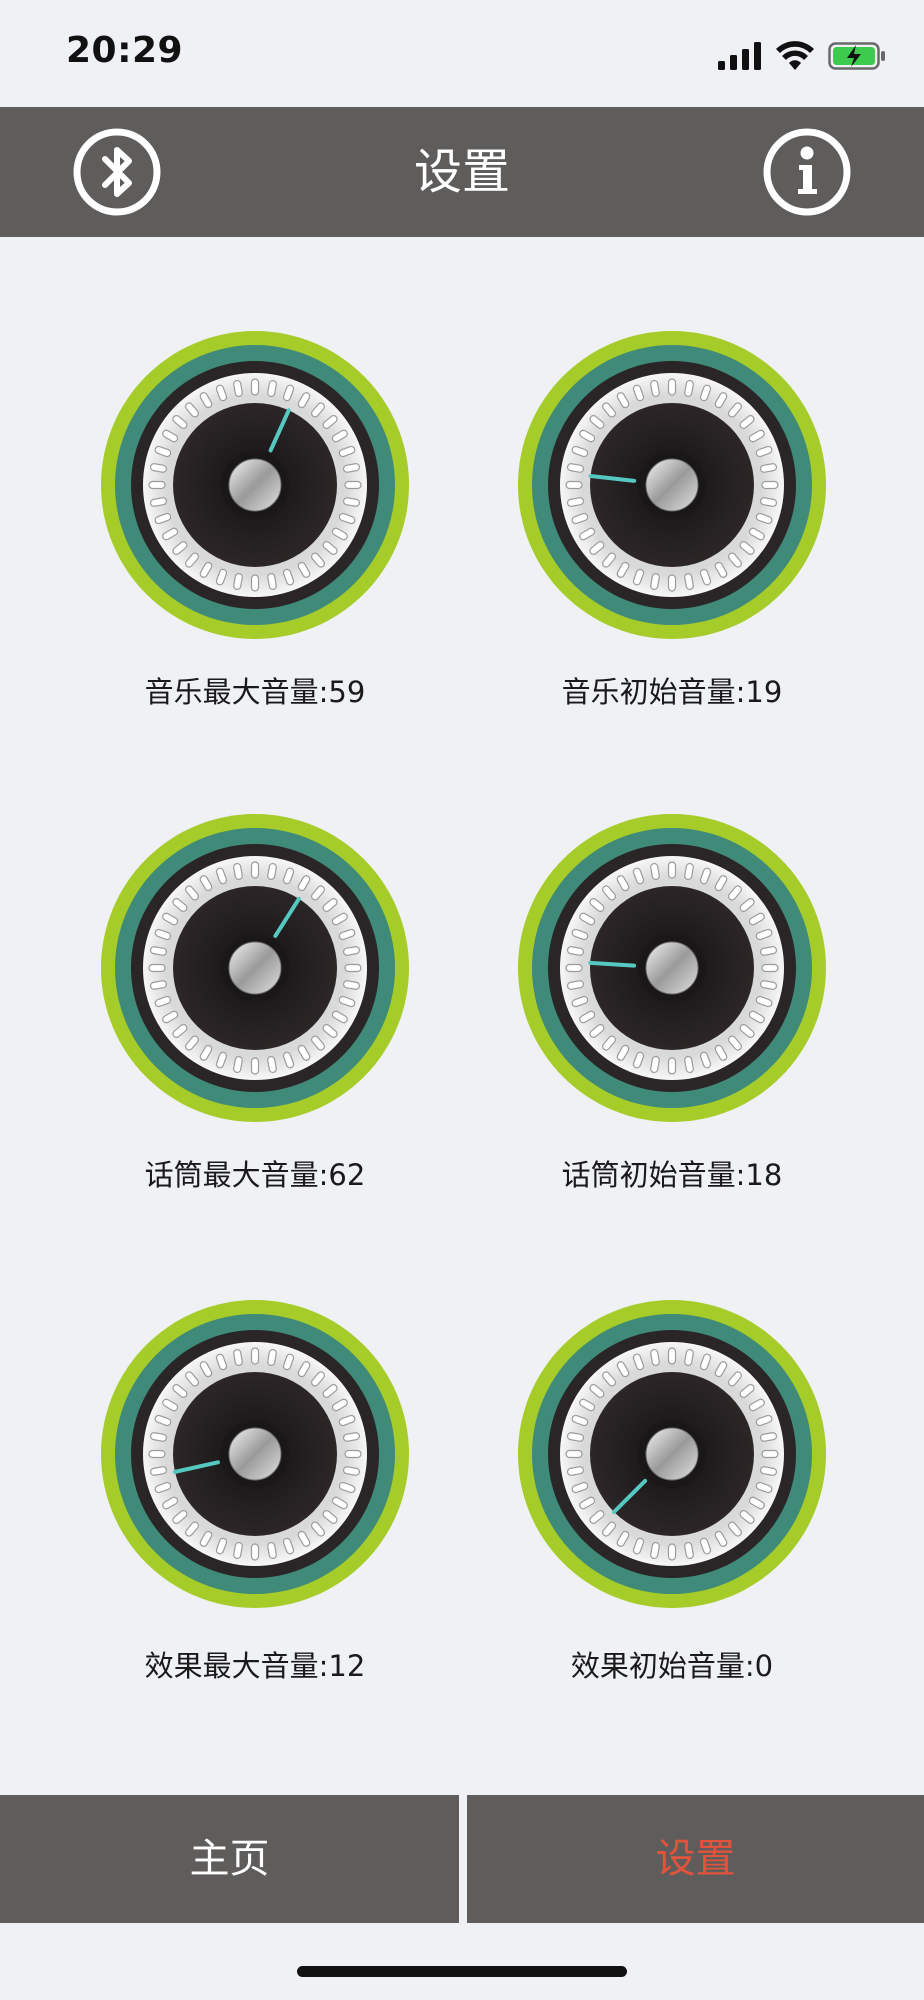 The image size is (924, 2000). I want to click on tab-home: 主页, so click(229, 1859).